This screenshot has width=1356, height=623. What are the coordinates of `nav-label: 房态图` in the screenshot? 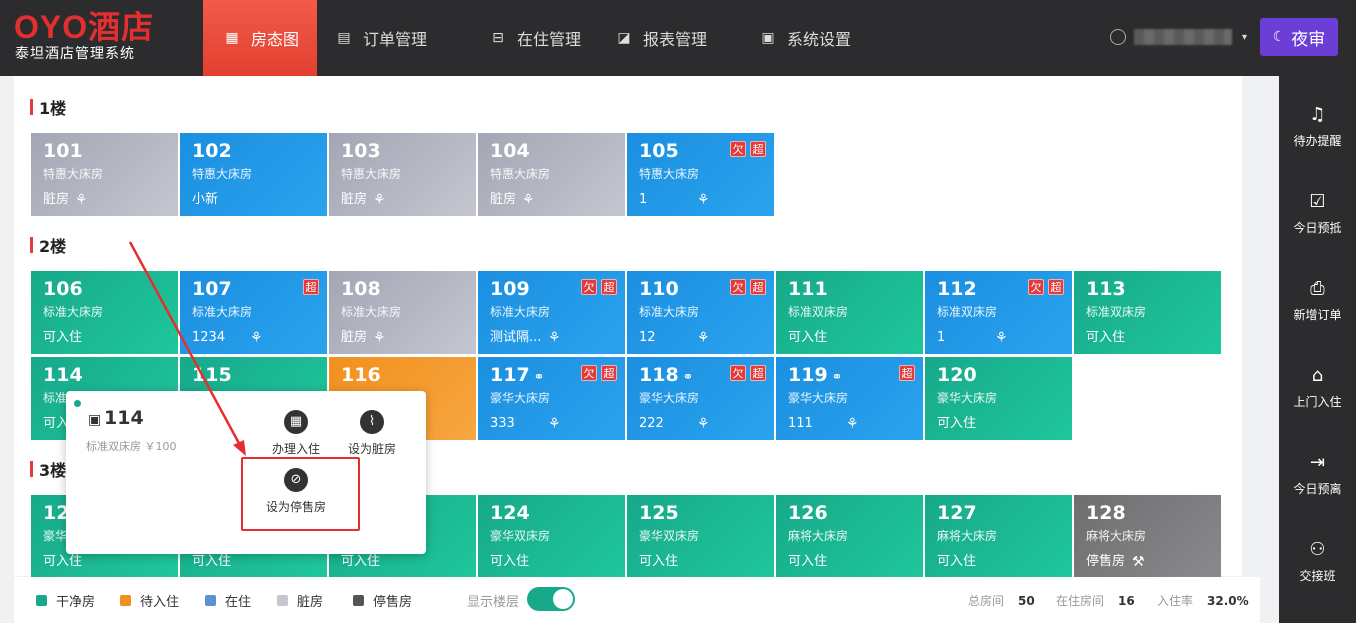 It's located at (275, 39).